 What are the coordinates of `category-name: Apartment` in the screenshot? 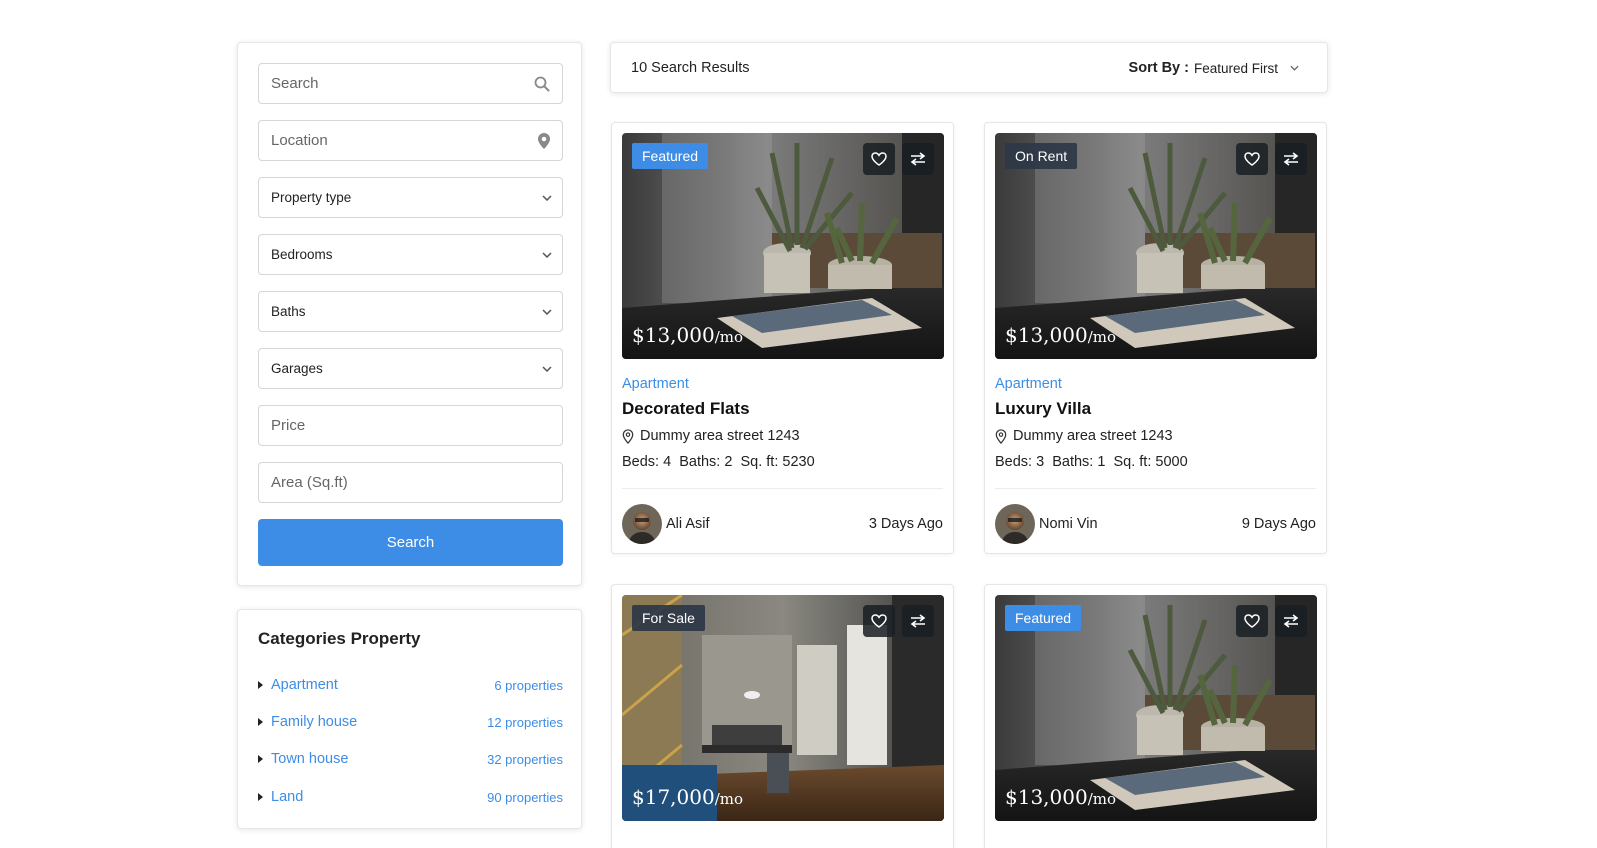 It's located at (304, 685).